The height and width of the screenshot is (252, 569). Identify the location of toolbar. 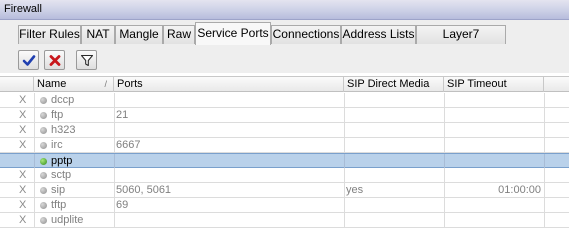
(284, 59).